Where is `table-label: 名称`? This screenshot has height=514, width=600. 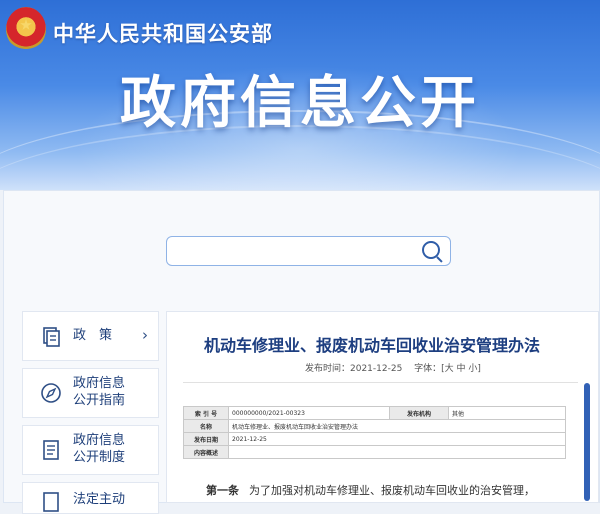 table-label: 名称 is located at coordinates (206, 426).